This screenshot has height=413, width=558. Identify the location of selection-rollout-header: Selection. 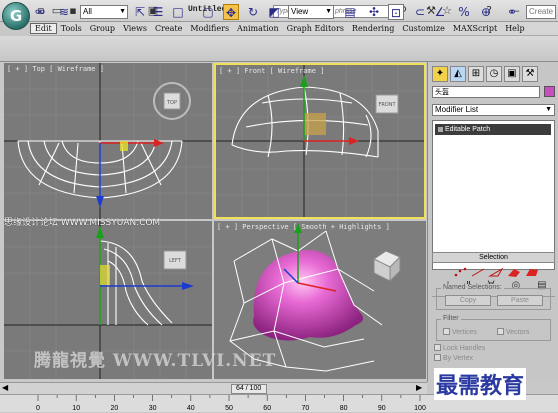
(493, 257).